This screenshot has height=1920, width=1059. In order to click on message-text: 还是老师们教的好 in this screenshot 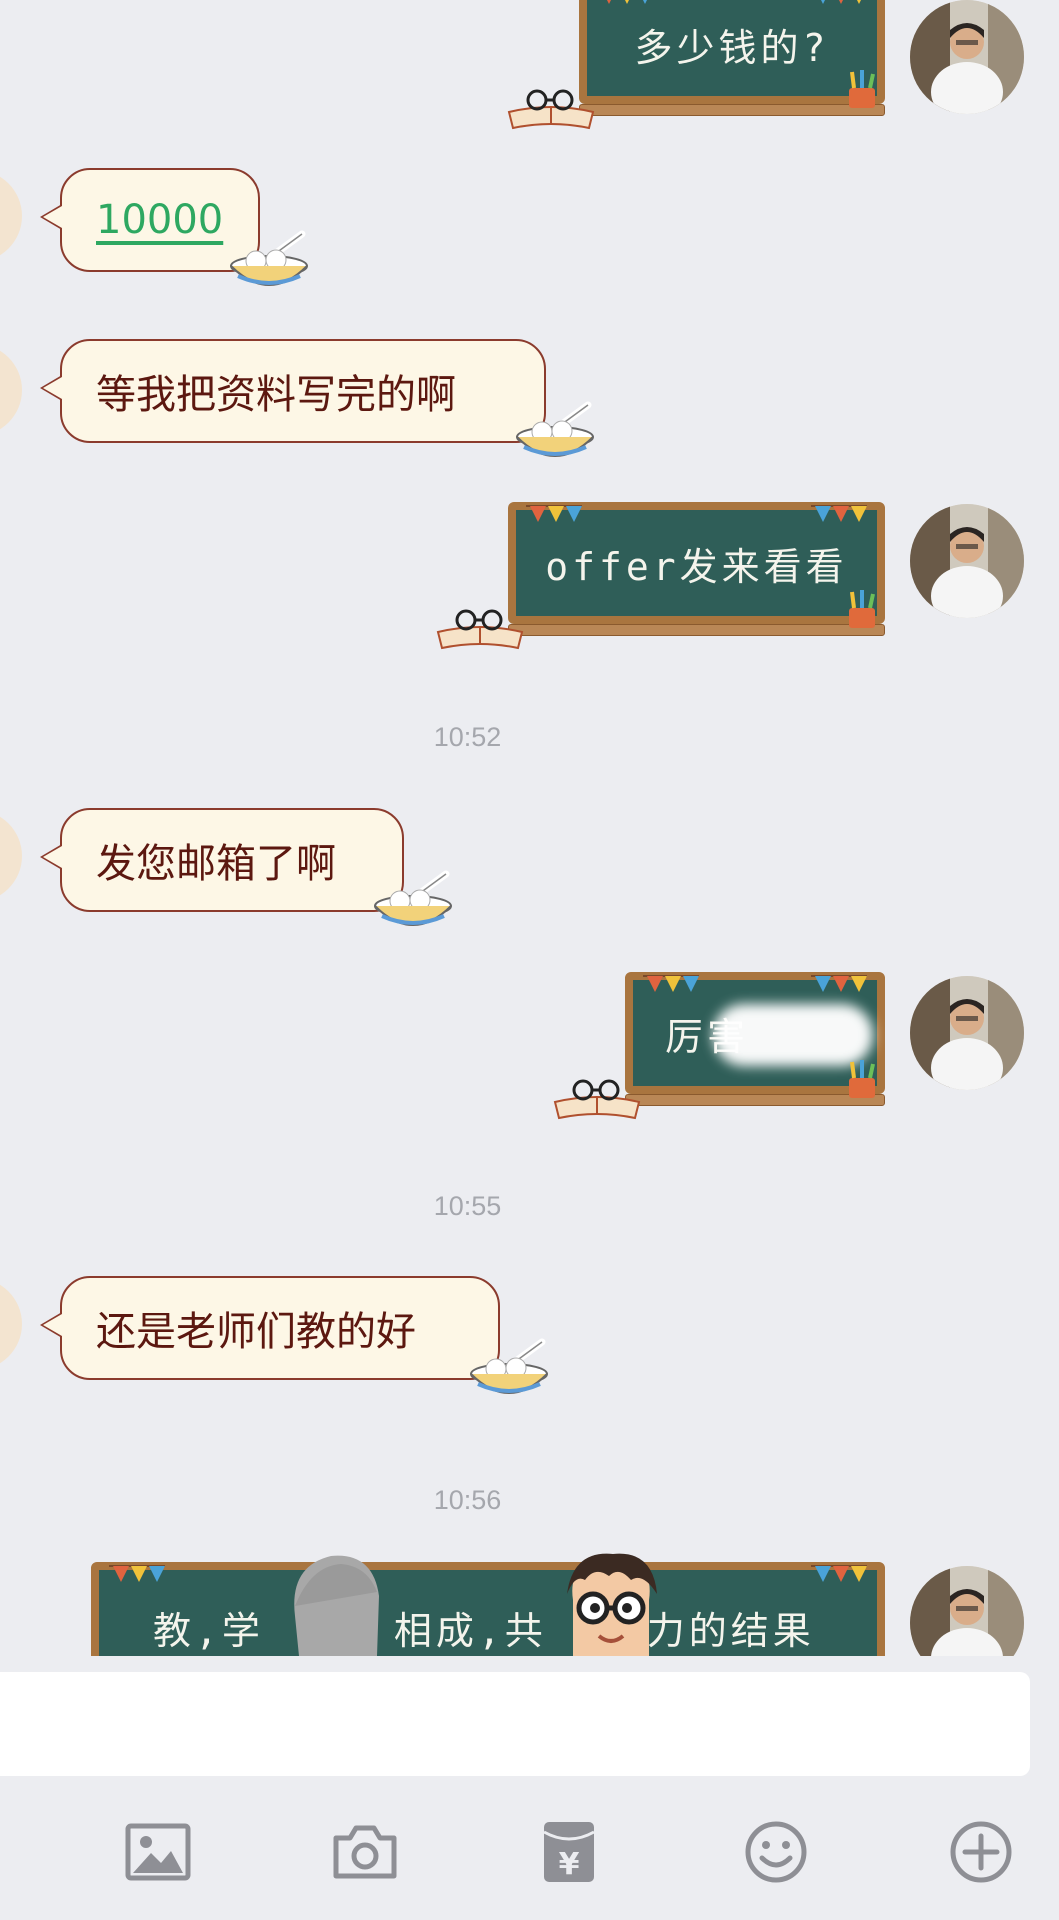, I will do `click(256, 1332)`.